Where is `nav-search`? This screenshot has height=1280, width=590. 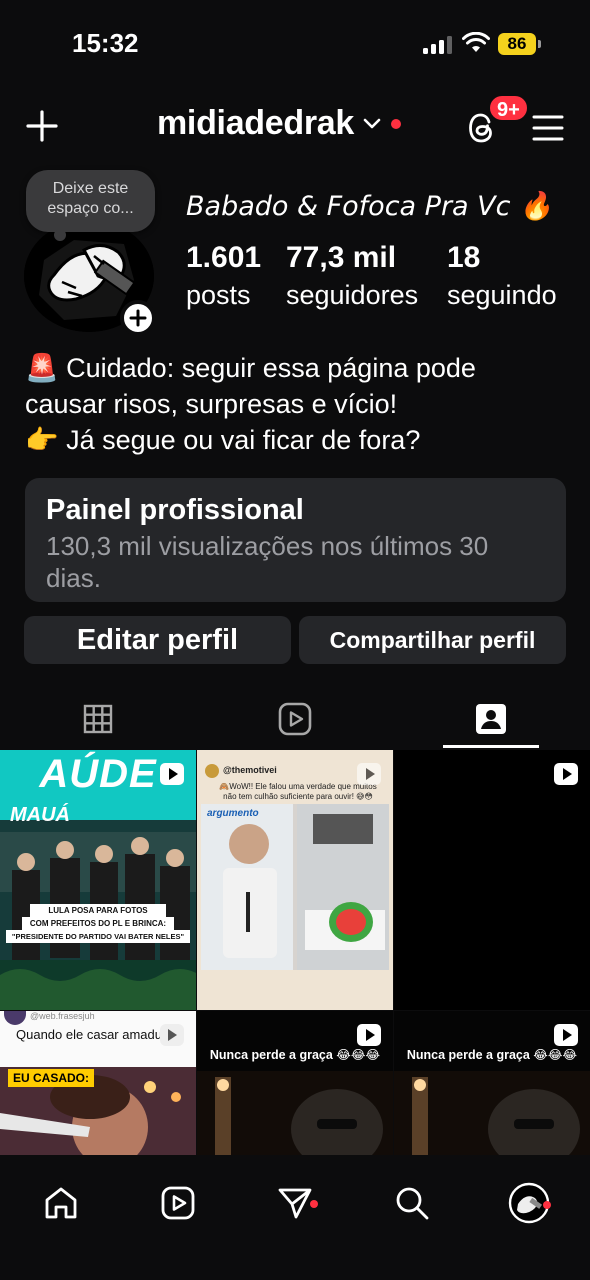
nav-search is located at coordinates (412, 1203).